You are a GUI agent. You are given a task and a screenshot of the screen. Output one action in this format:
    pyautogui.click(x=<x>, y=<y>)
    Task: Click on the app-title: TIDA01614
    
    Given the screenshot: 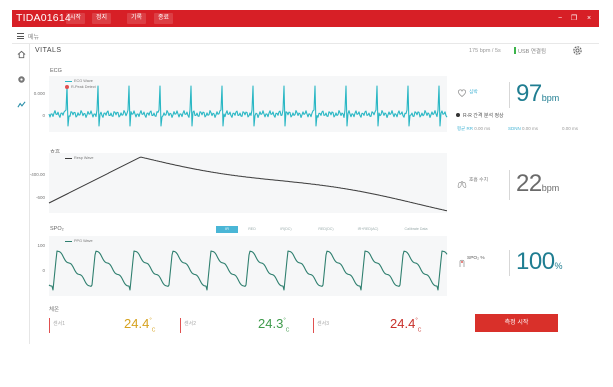 What is the action you would take?
    pyautogui.click(x=43, y=18)
    